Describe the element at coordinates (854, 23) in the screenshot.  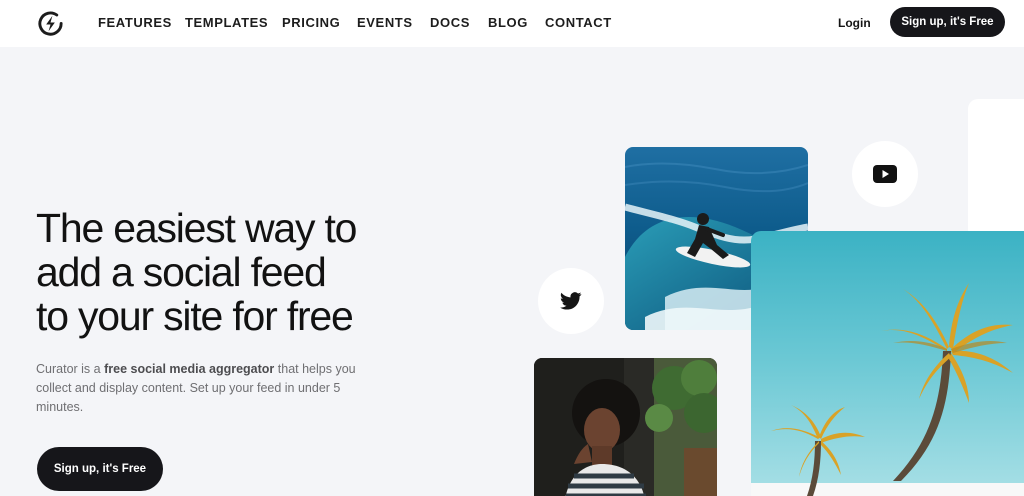
I see `login-link: Login` at that location.